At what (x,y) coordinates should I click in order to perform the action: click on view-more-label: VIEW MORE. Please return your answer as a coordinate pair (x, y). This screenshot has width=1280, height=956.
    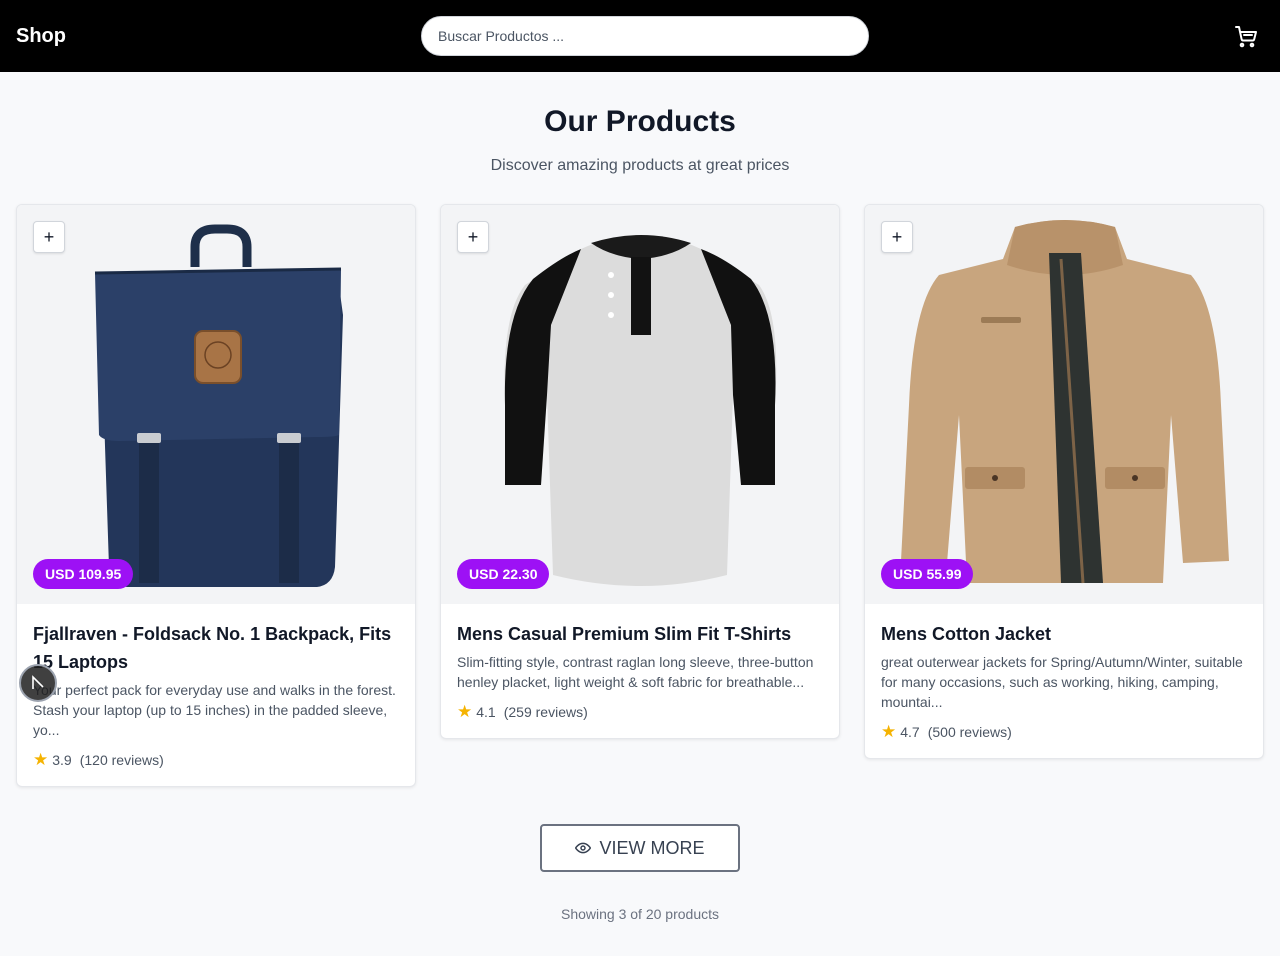
    Looking at the image, I should click on (652, 847).